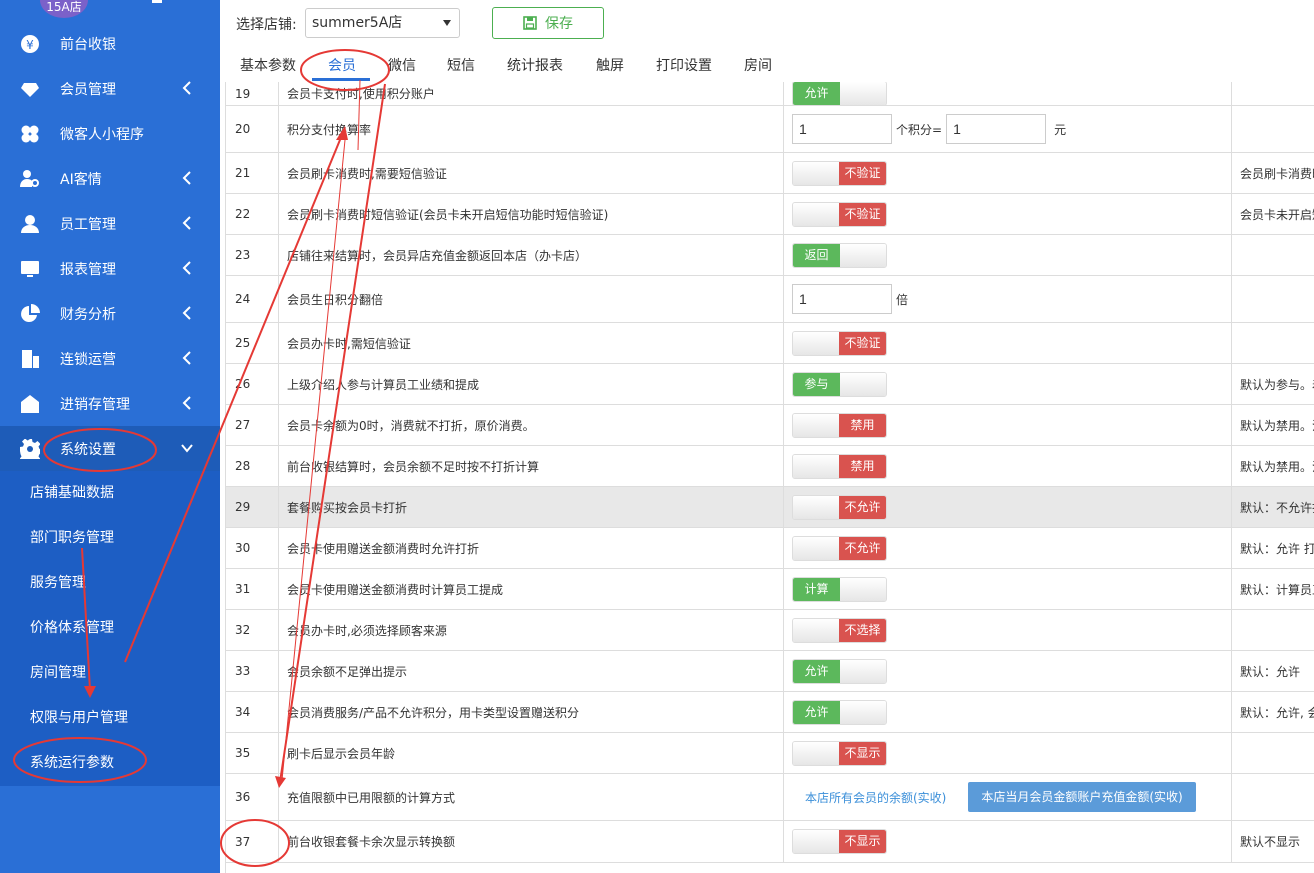 Image resolution: width=1314 pixels, height=873 pixels. What do you see at coordinates (110, 718) in the screenshot?
I see `submenu-item-permissions: 权限与用户管理` at bounding box center [110, 718].